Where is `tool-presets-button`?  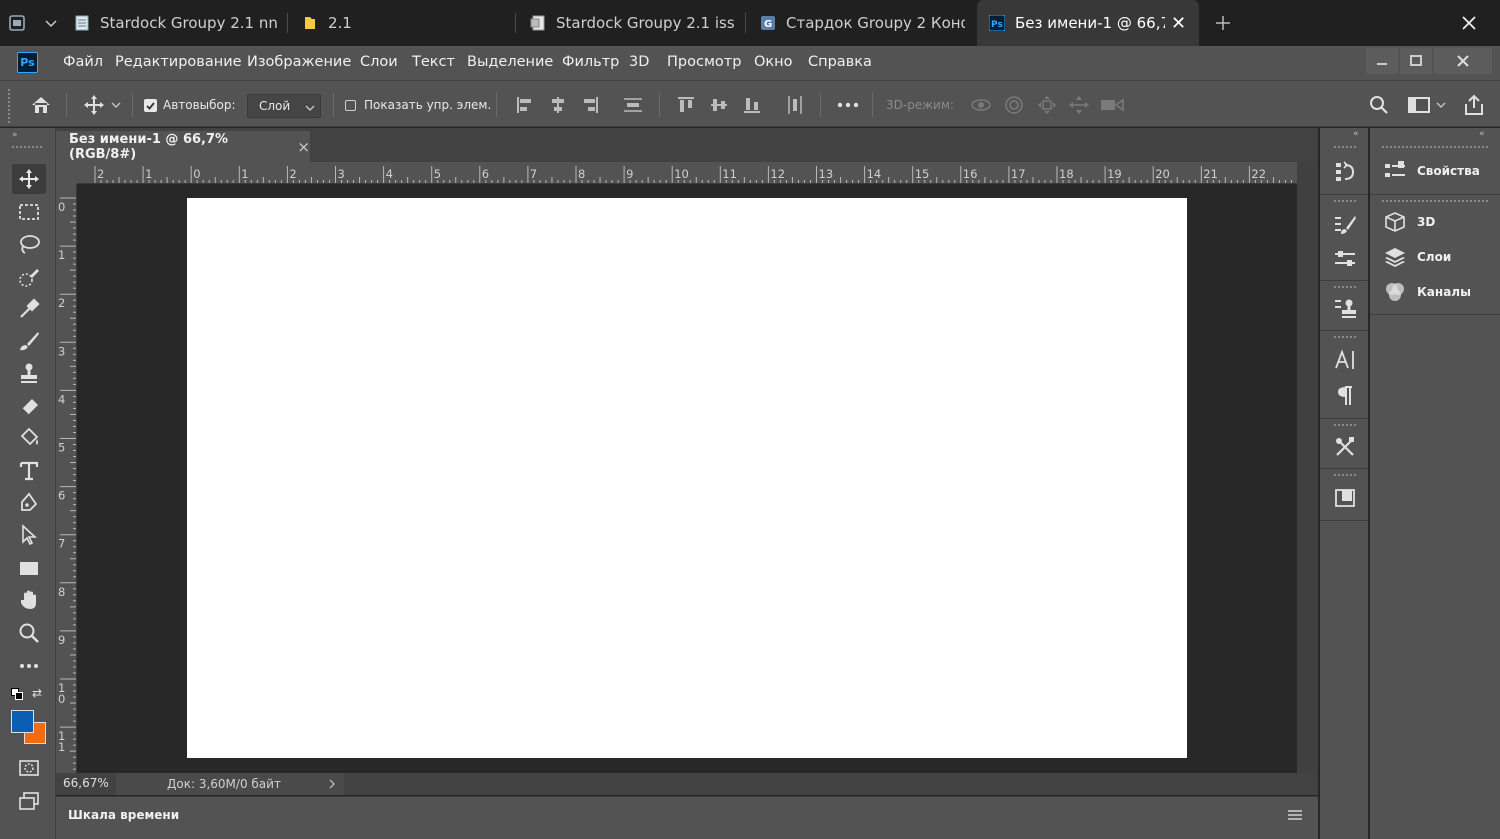
tool-presets-button is located at coordinates (1345, 447).